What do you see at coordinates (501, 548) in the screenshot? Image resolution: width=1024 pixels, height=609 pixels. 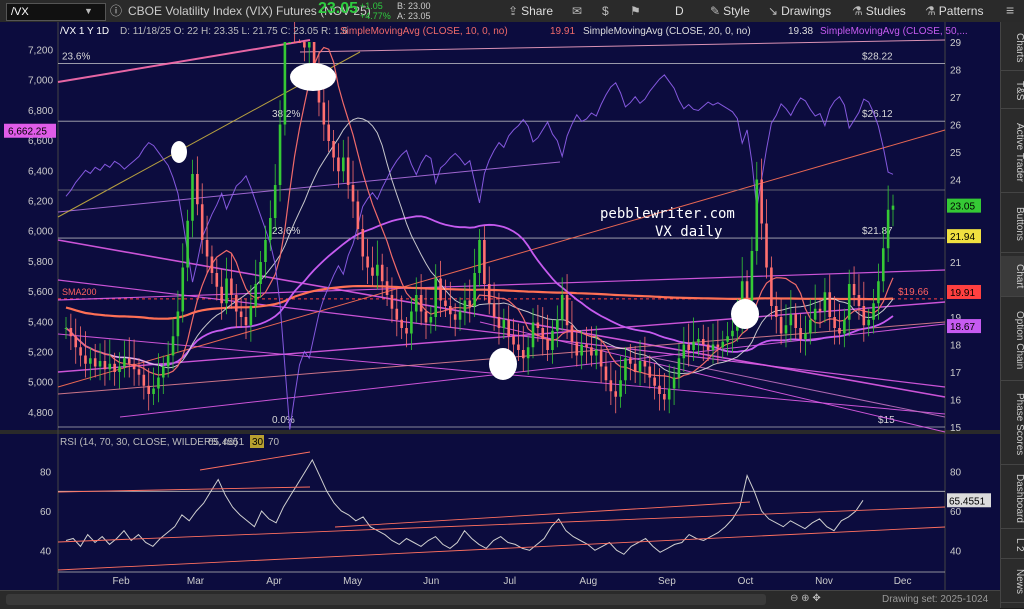 I see `rsi-trendline` at bounding box center [501, 548].